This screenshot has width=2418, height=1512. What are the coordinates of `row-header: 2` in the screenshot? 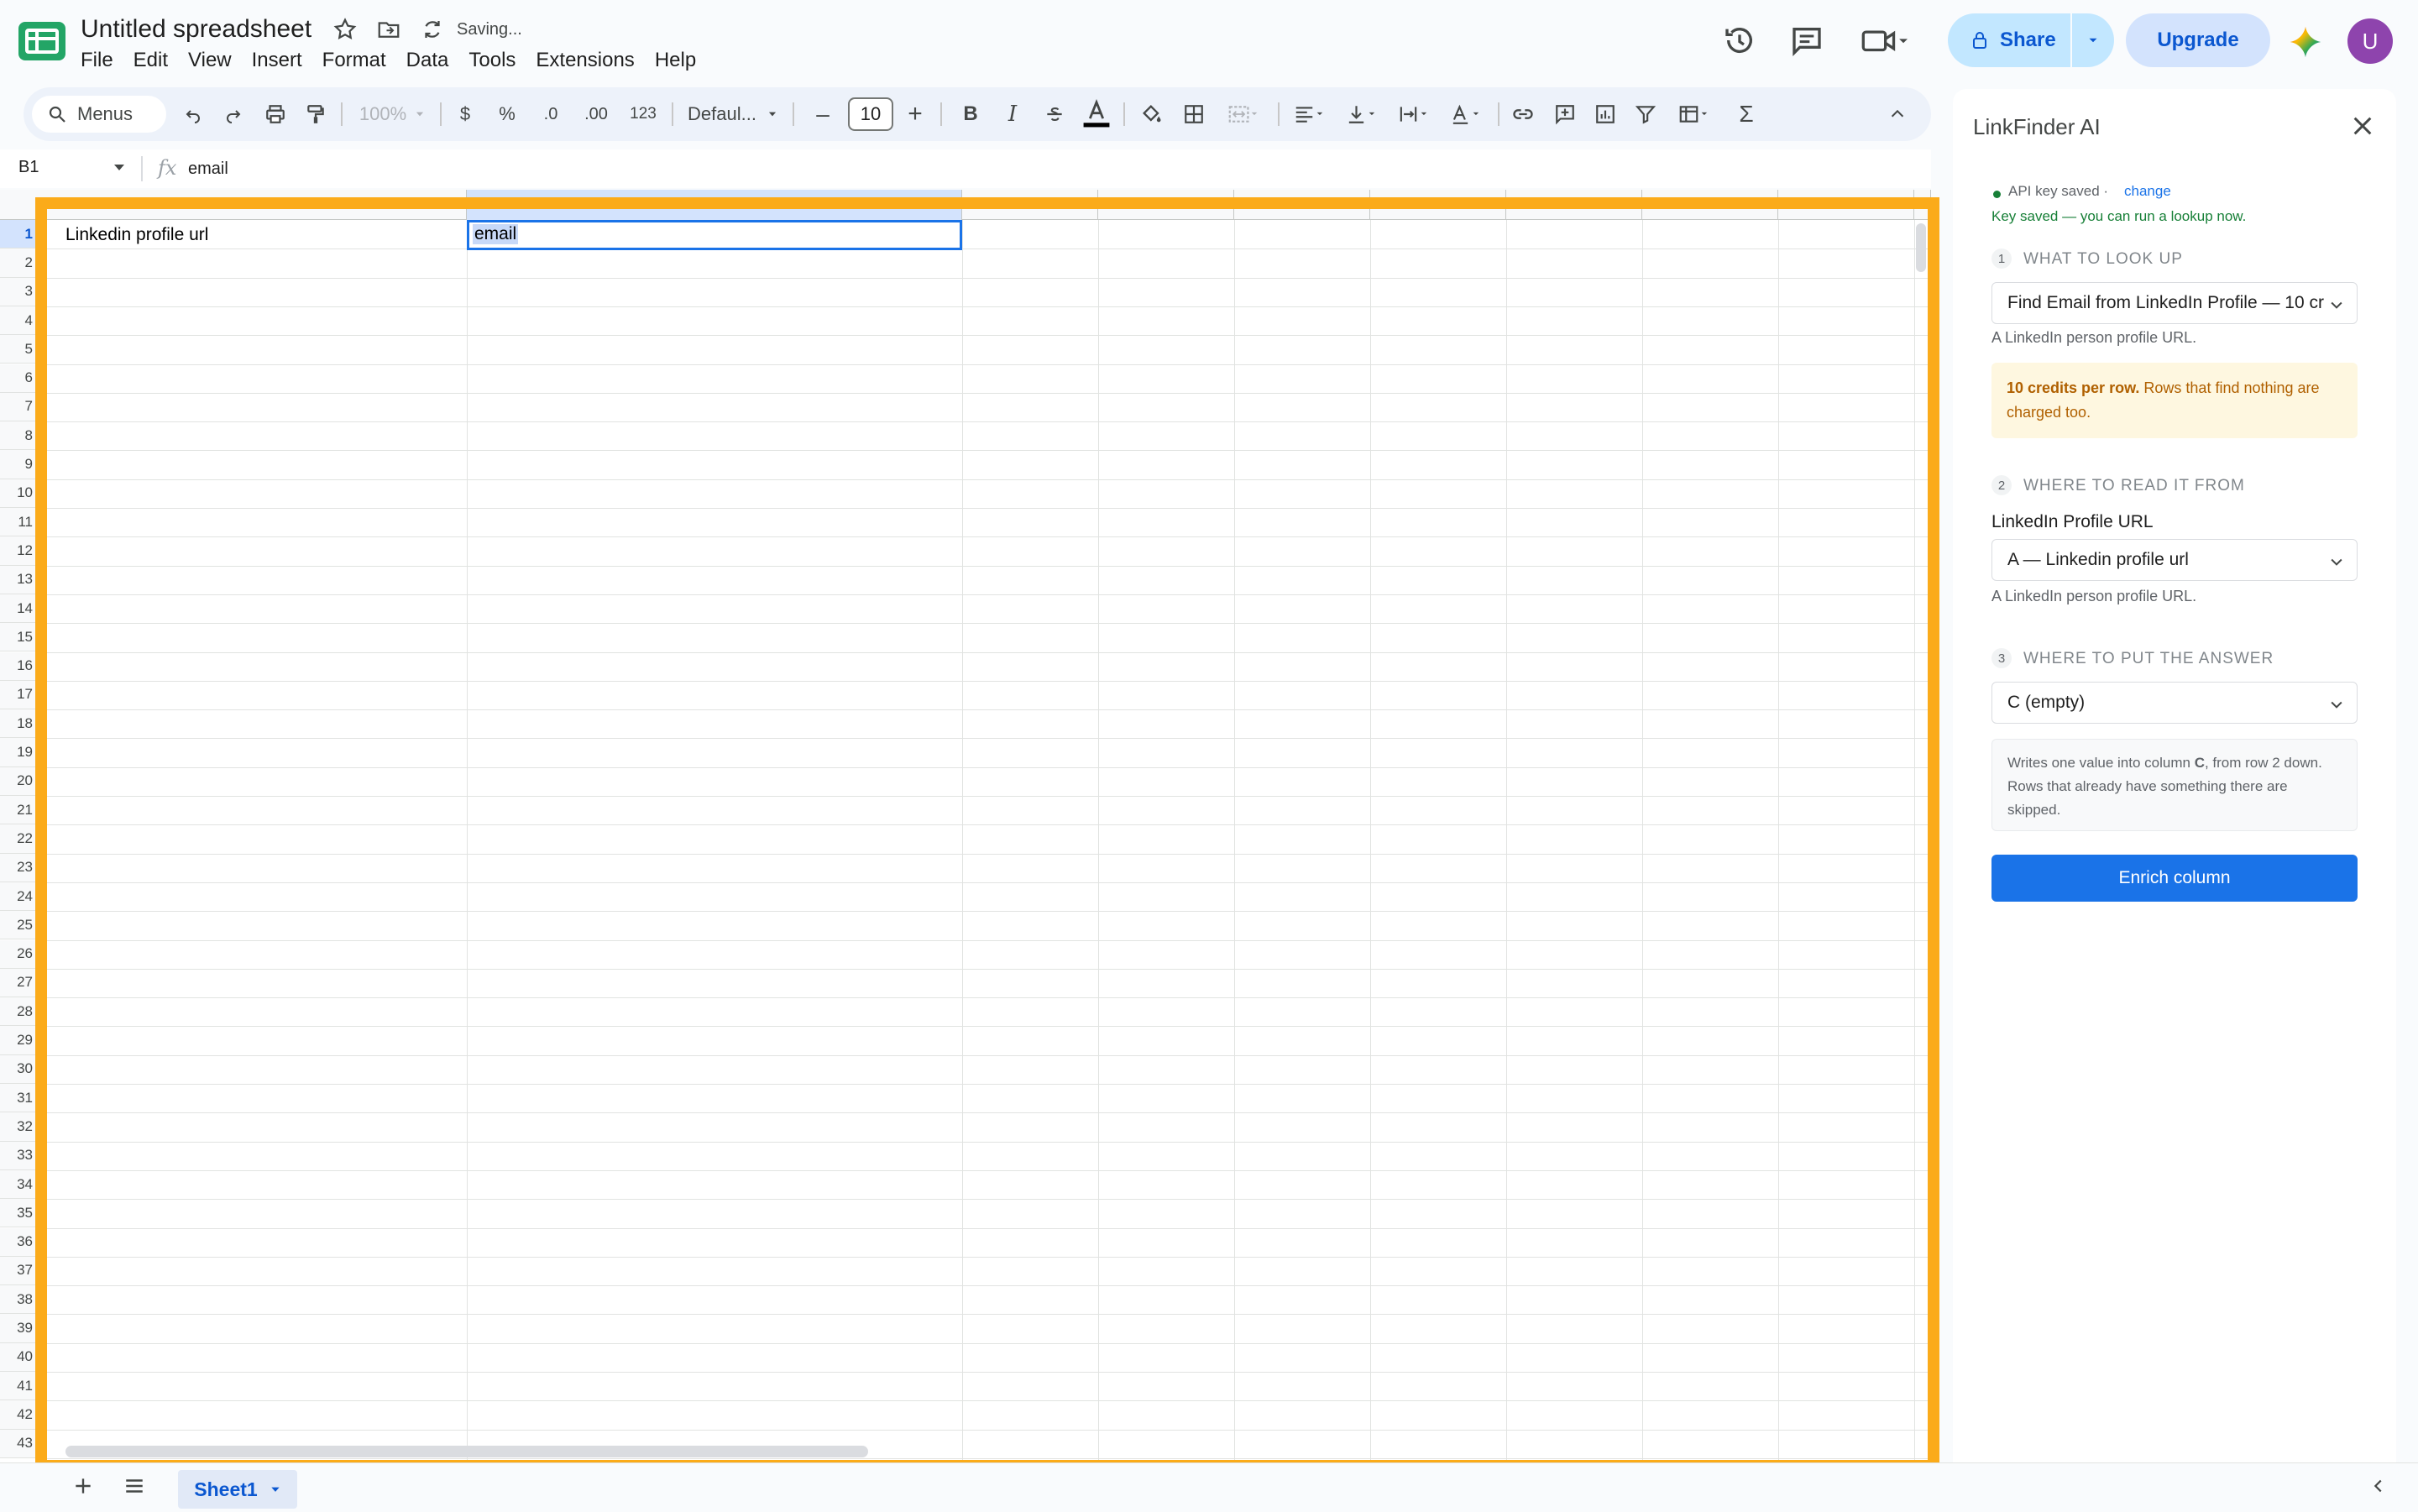 It's located at (19, 263).